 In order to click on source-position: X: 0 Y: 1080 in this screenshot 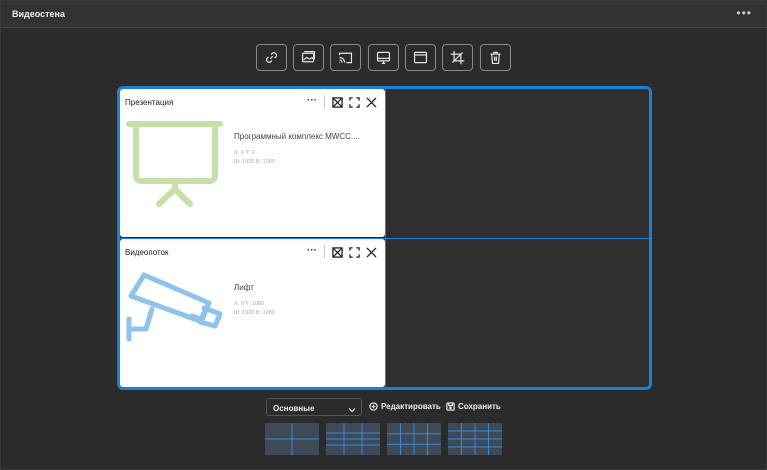, I will do `click(249, 304)`.